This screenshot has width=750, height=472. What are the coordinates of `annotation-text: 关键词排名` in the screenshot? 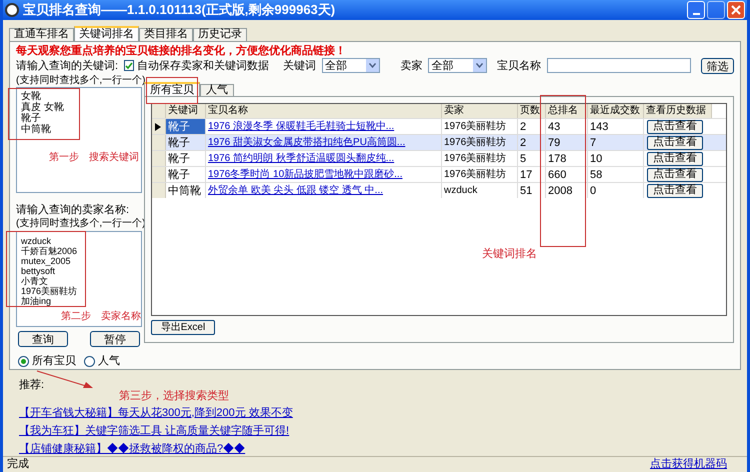 It's located at (509, 254).